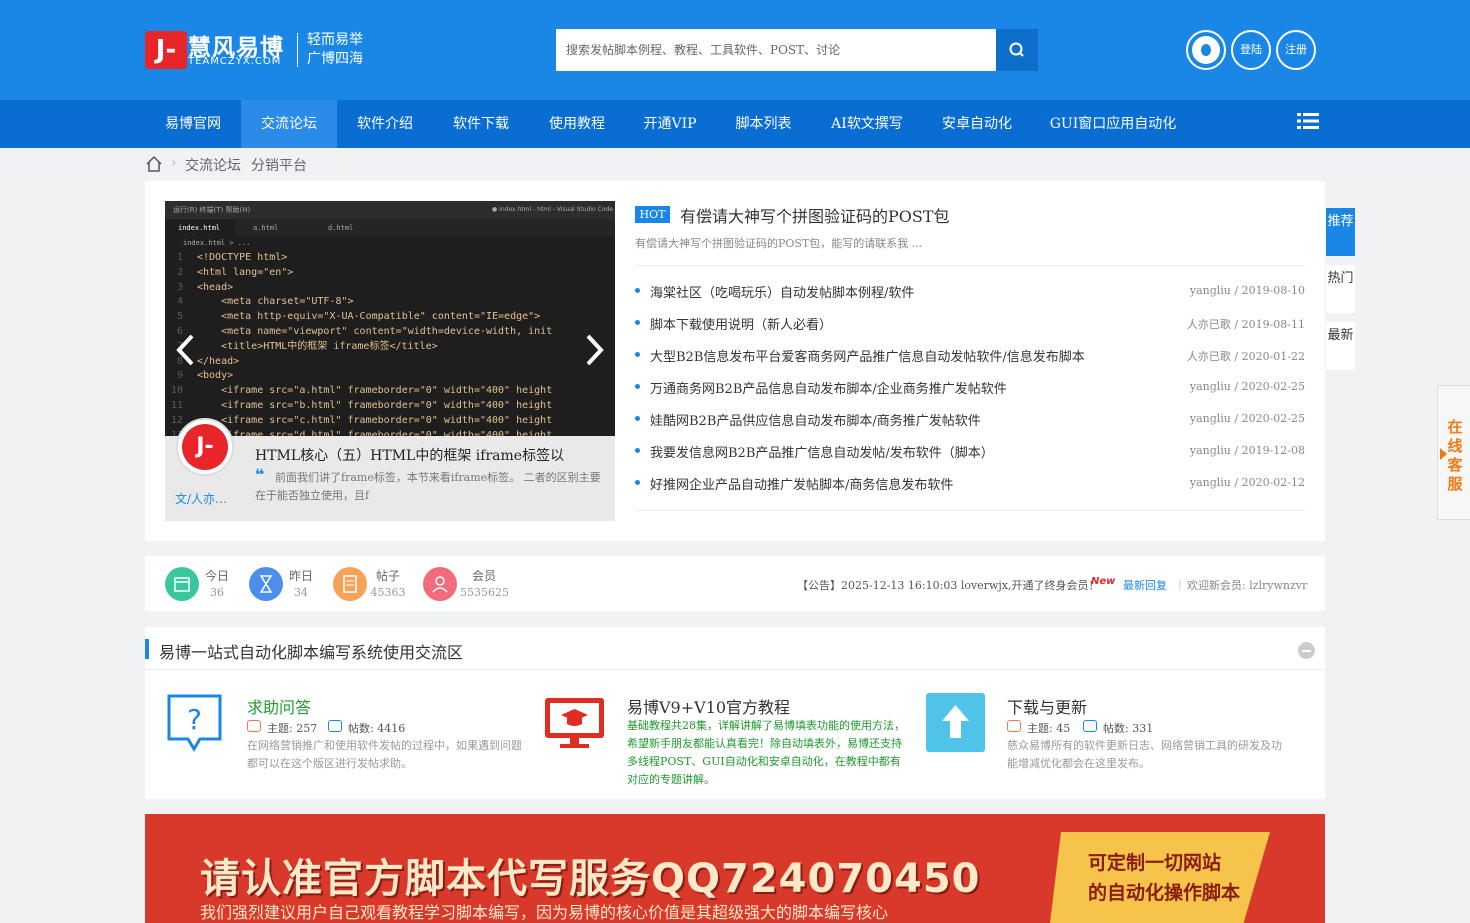 This screenshot has height=923, width=1470. Describe the element at coordinates (1251, 50) in the screenshot. I see `login-button: 登陆` at that location.